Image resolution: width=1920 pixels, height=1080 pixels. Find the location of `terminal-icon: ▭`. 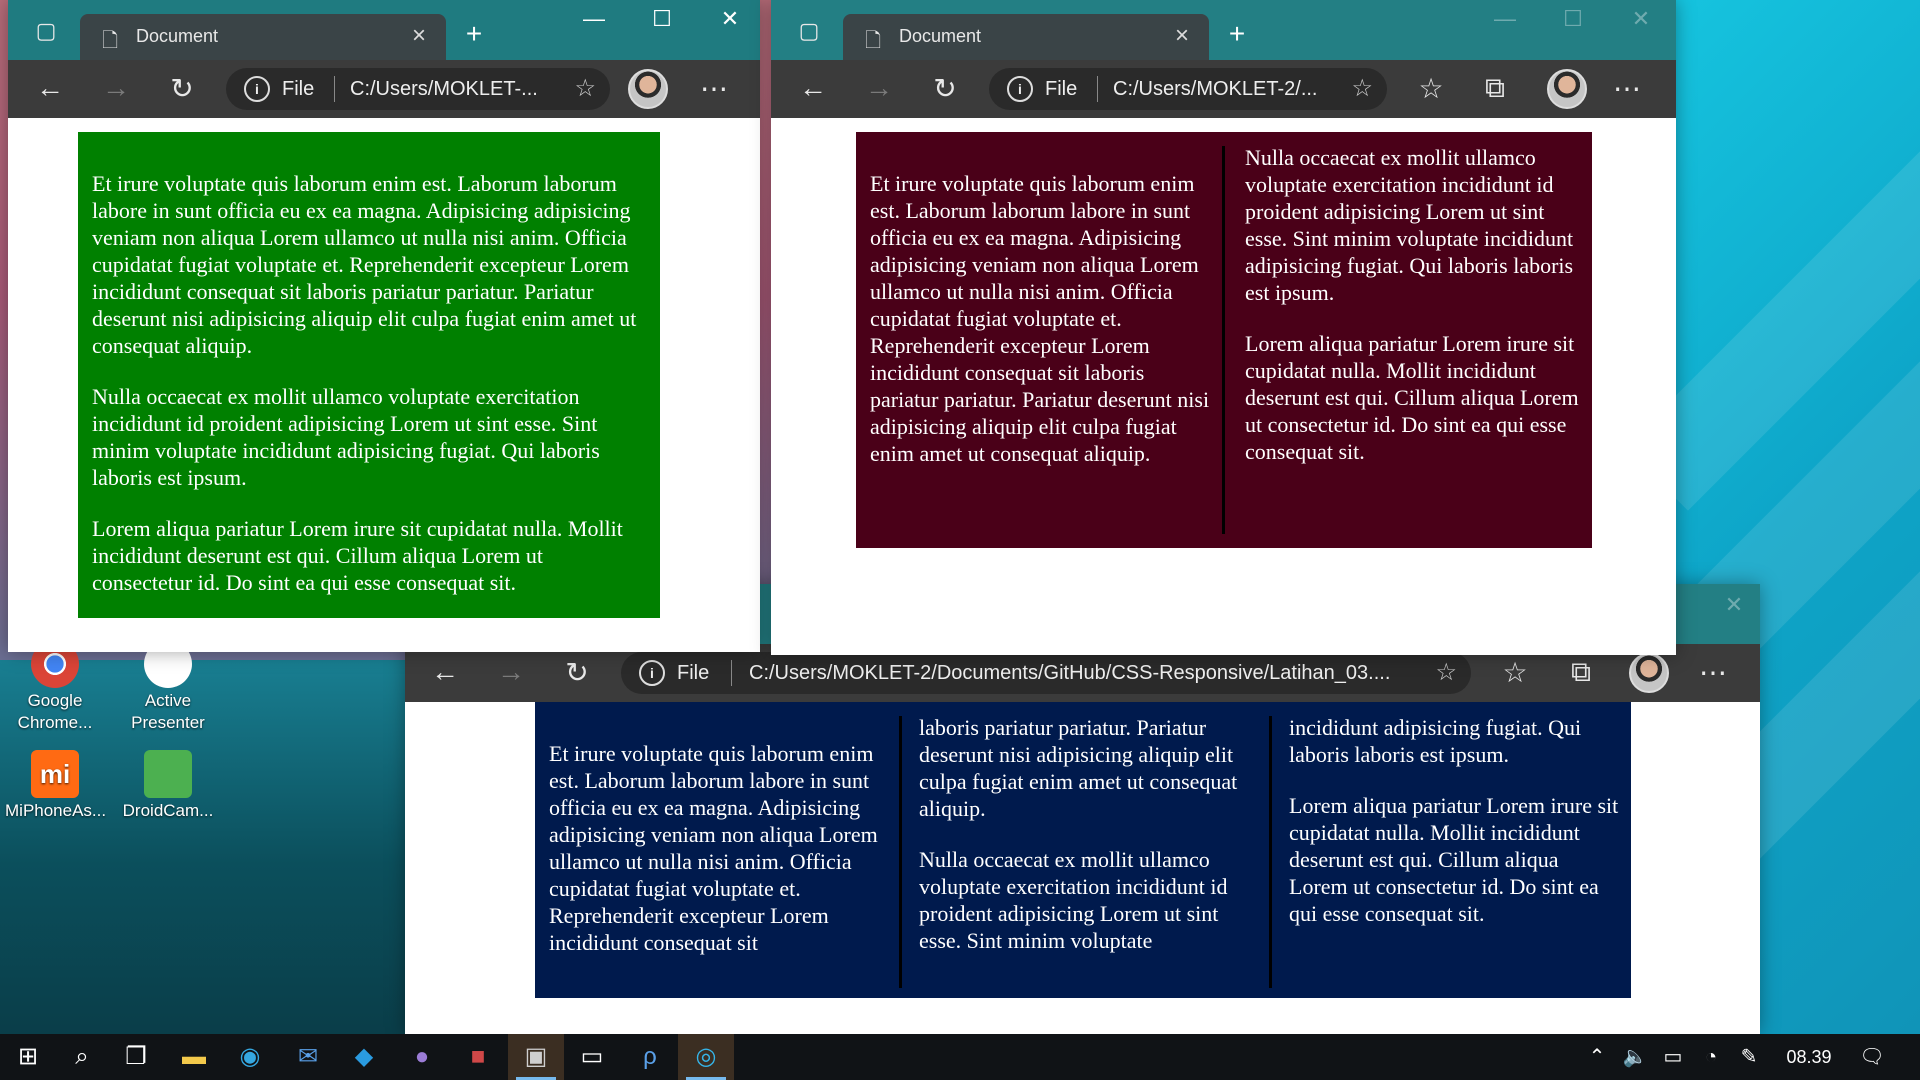

terminal-icon: ▭ is located at coordinates (592, 1057).